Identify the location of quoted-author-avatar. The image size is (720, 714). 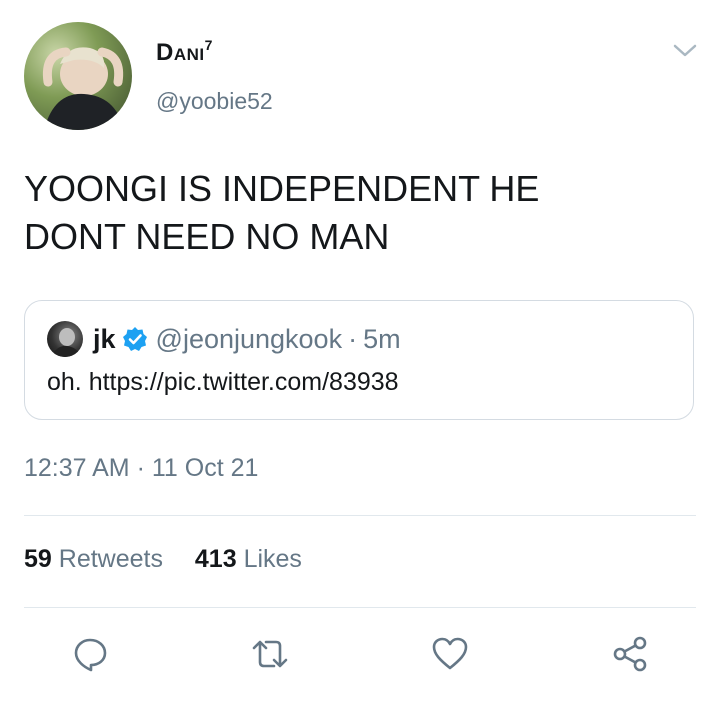
(65, 339).